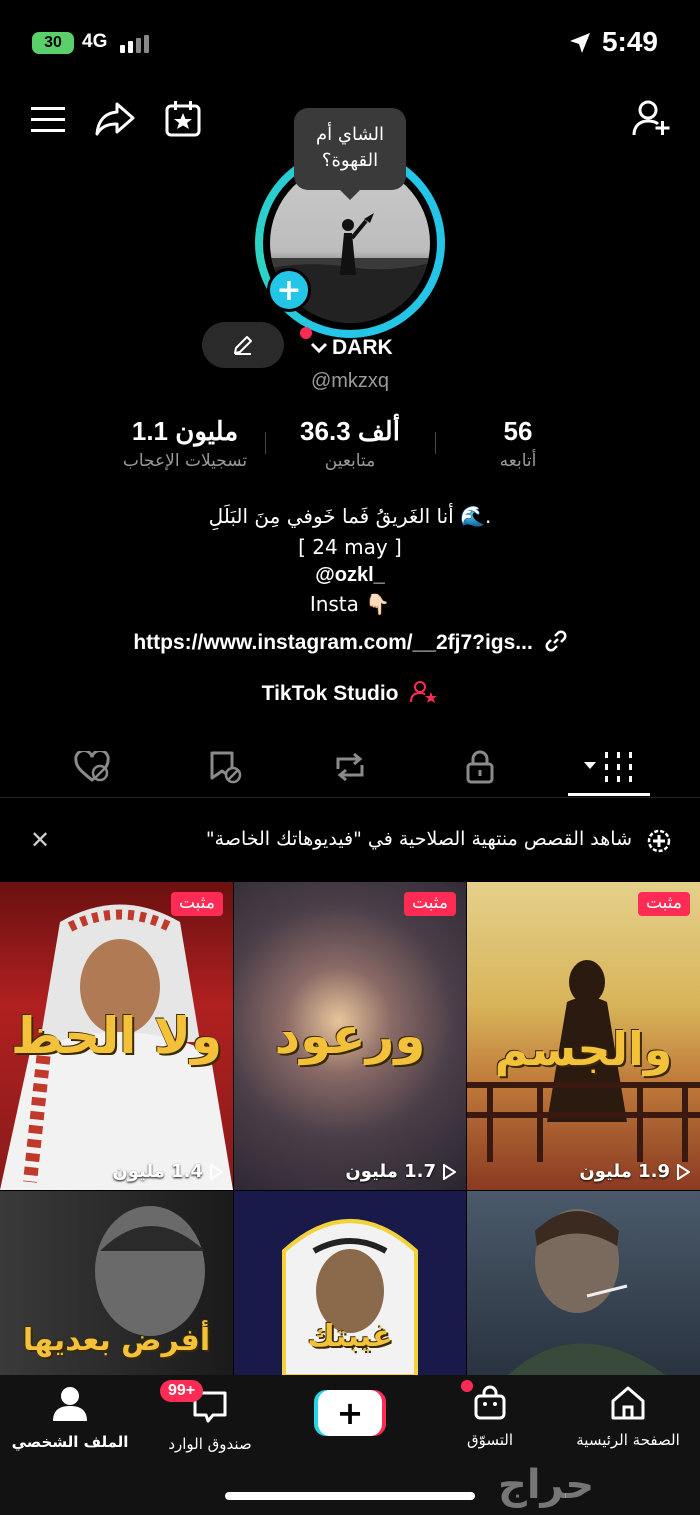 This screenshot has height=1515, width=700. Describe the element at coordinates (53, 43) in the screenshot. I see `battery-indicator: 30` at that location.